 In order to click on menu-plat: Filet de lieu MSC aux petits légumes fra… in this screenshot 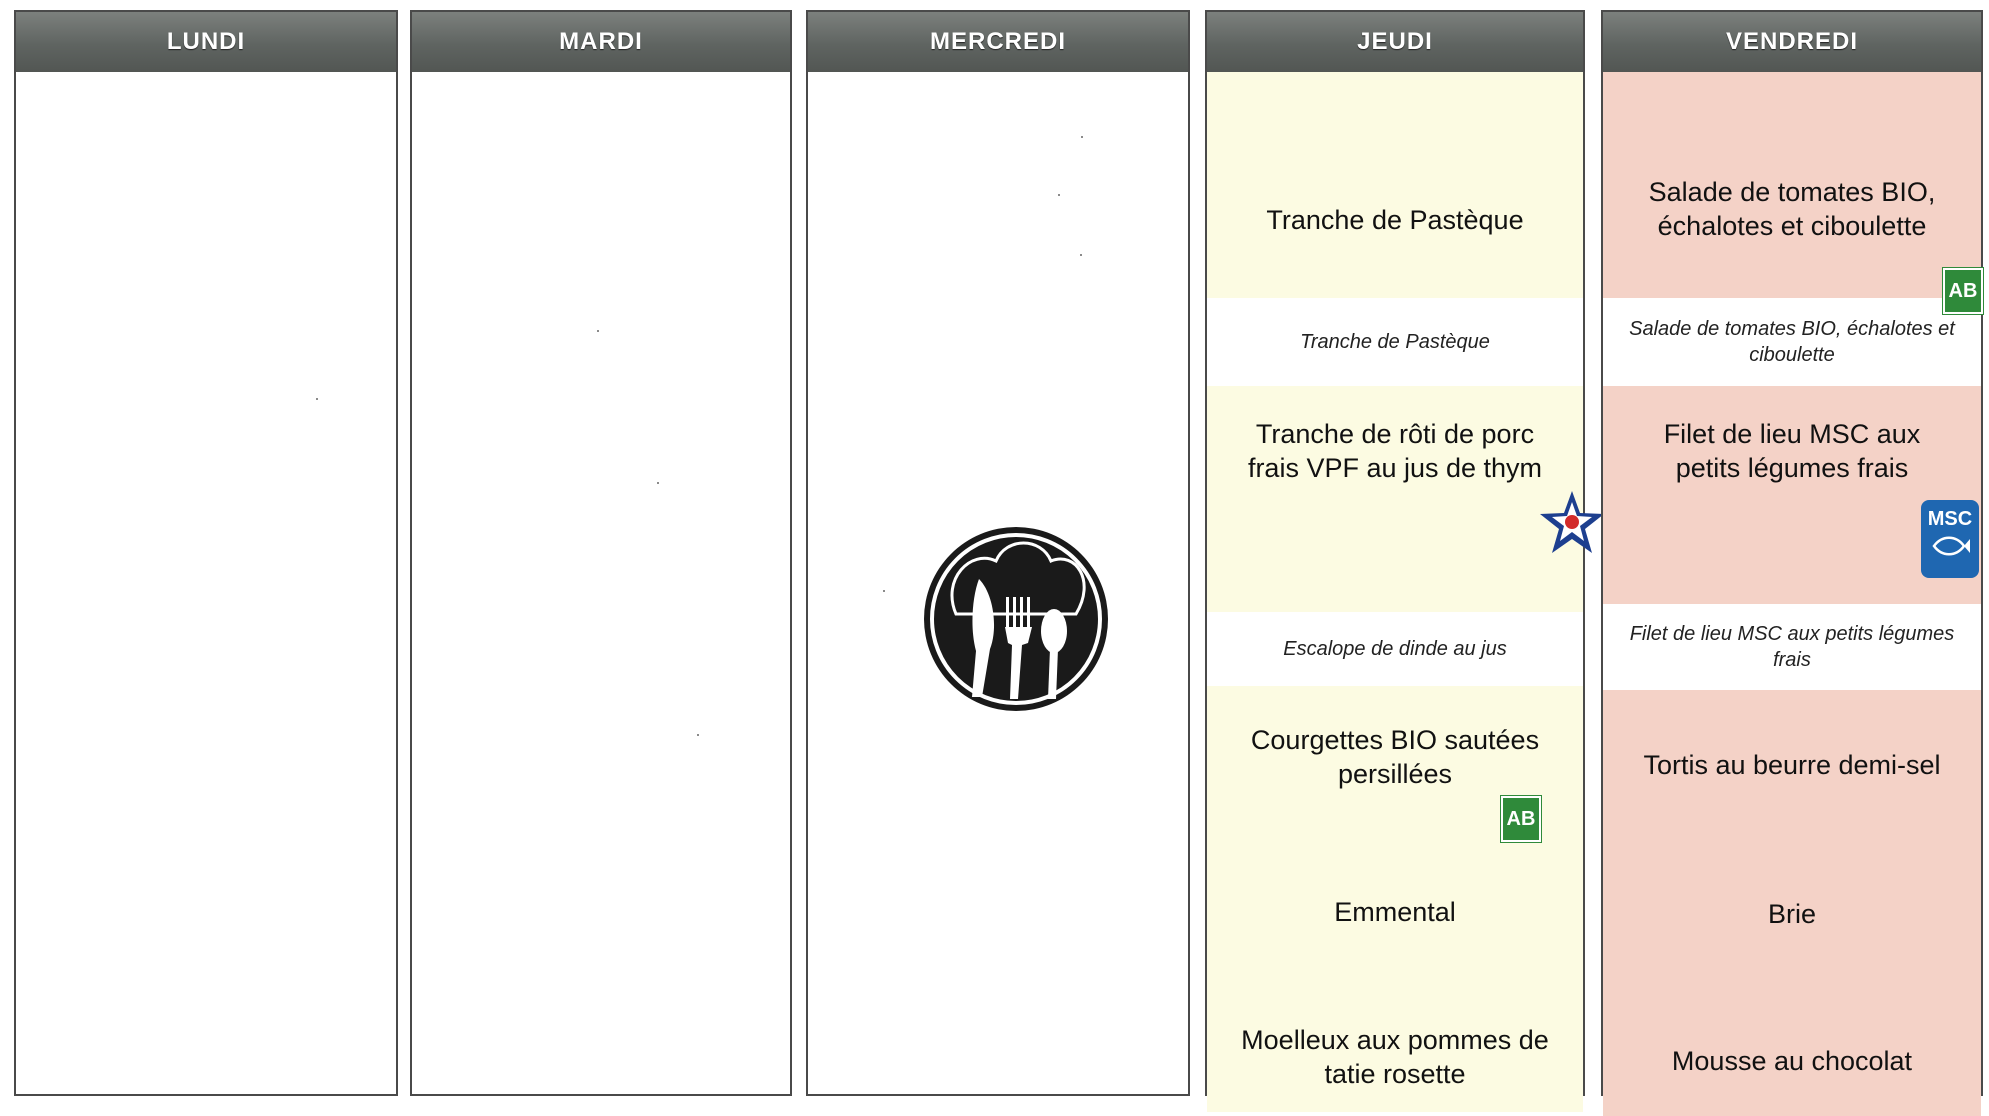, I will do `click(1792, 451)`.